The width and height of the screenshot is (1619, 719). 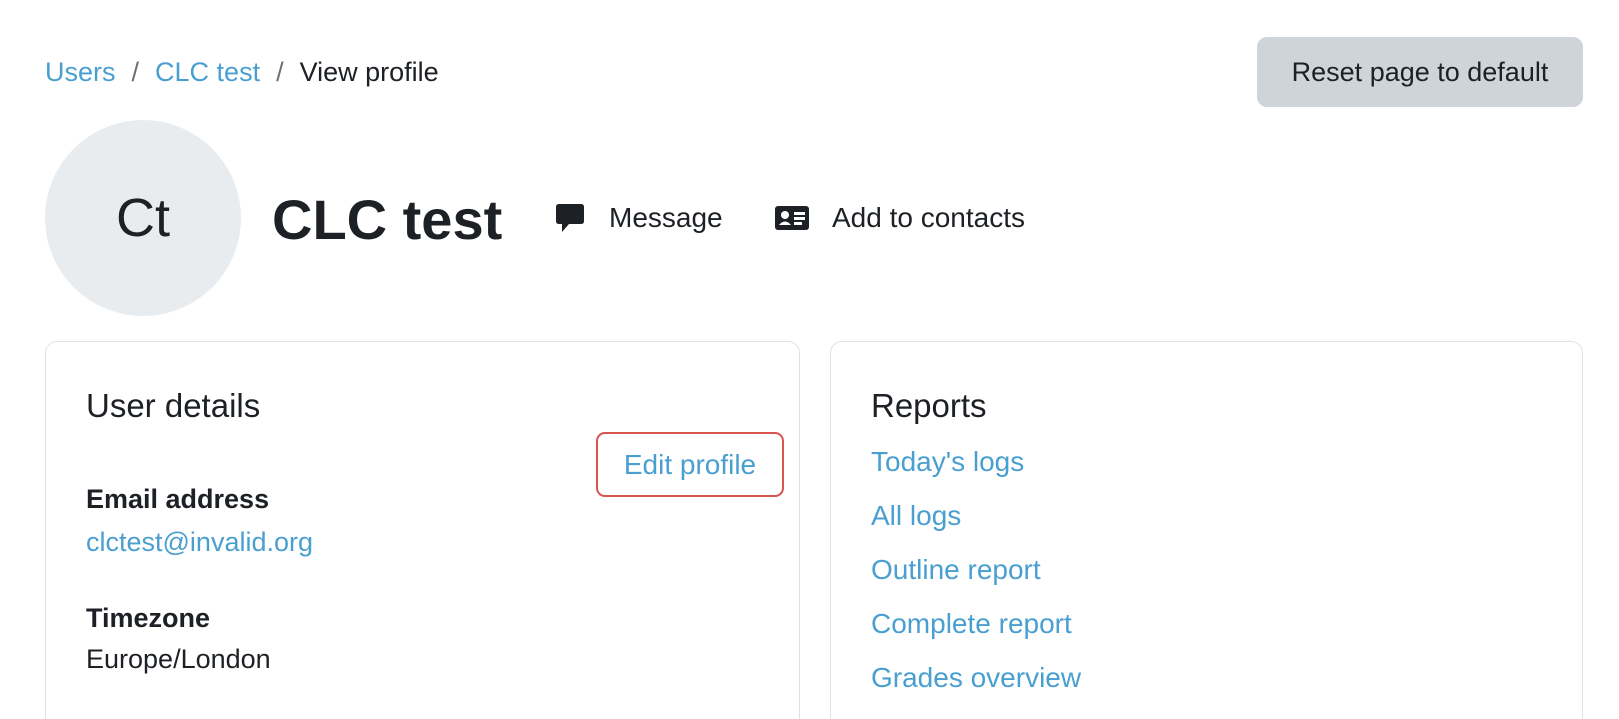 What do you see at coordinates (1420, 72) in the screenshot?
I see `reset-page-button: Reset page to default` at bounding box center [1420, 72].